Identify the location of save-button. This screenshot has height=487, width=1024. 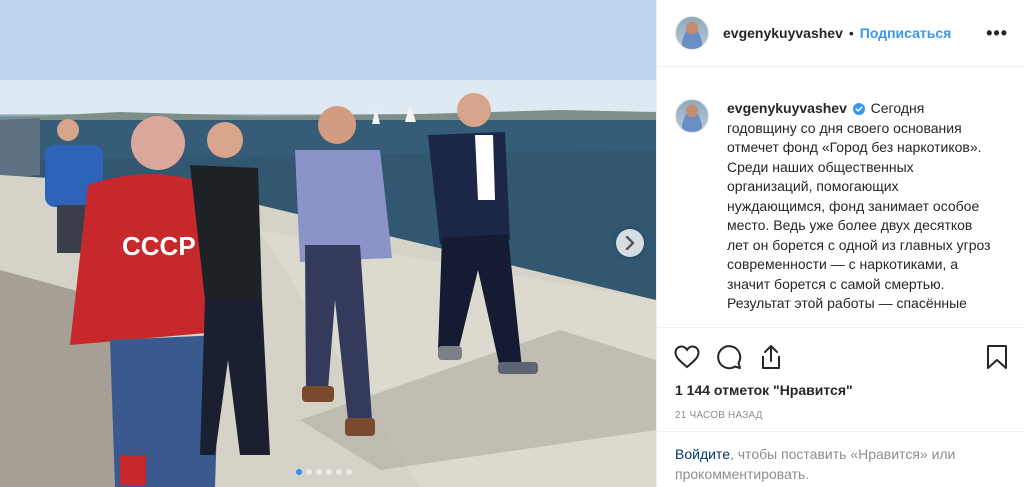
(997, 357).